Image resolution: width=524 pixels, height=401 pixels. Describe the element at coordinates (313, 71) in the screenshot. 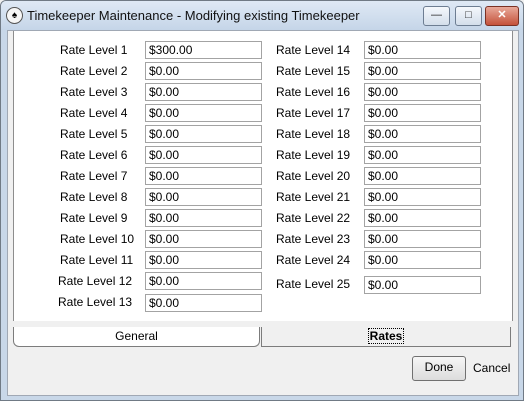

I see `rate-level-15-label: Rate Level 15` at that location.